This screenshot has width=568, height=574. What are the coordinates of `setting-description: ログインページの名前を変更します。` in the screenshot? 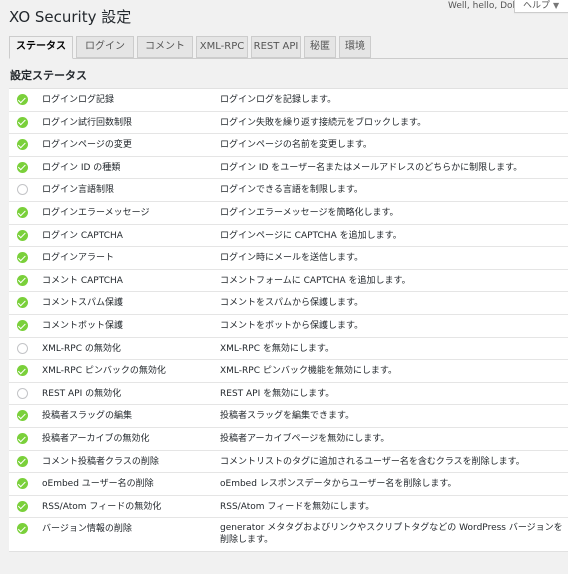 It's located at (296, 145).